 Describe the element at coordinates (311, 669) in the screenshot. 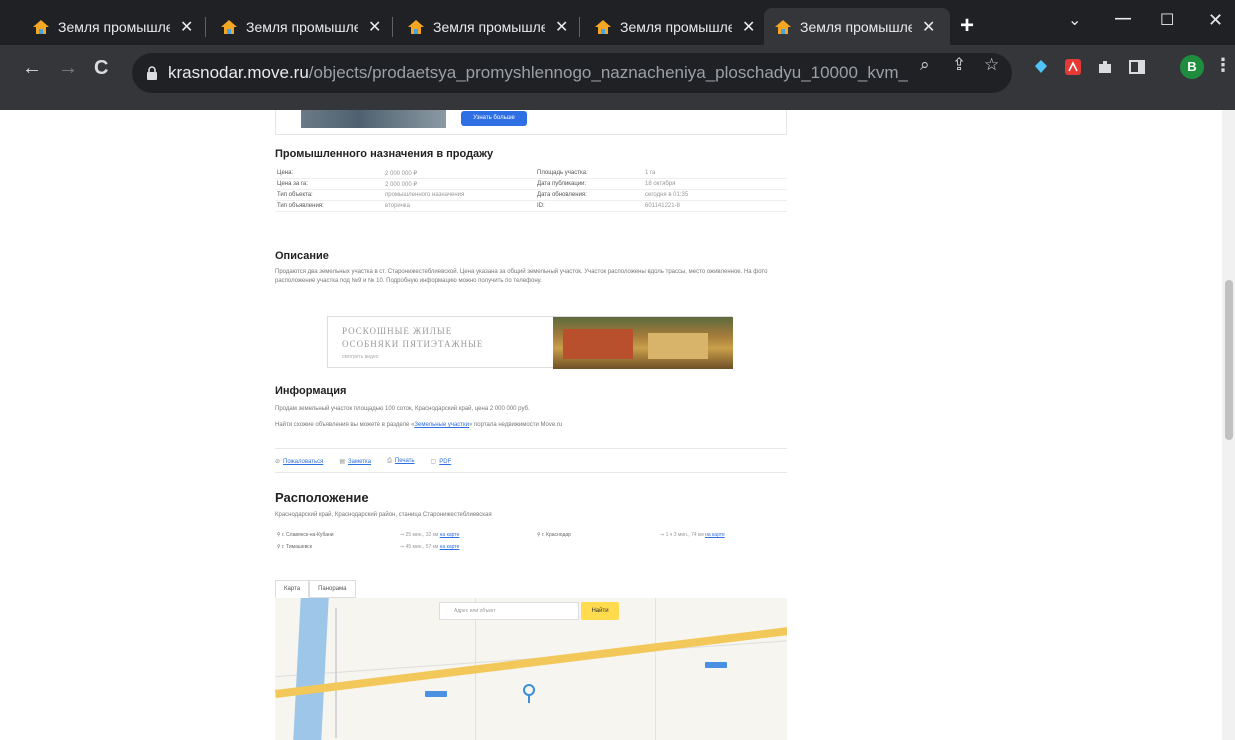

I see `map-river` at that location.